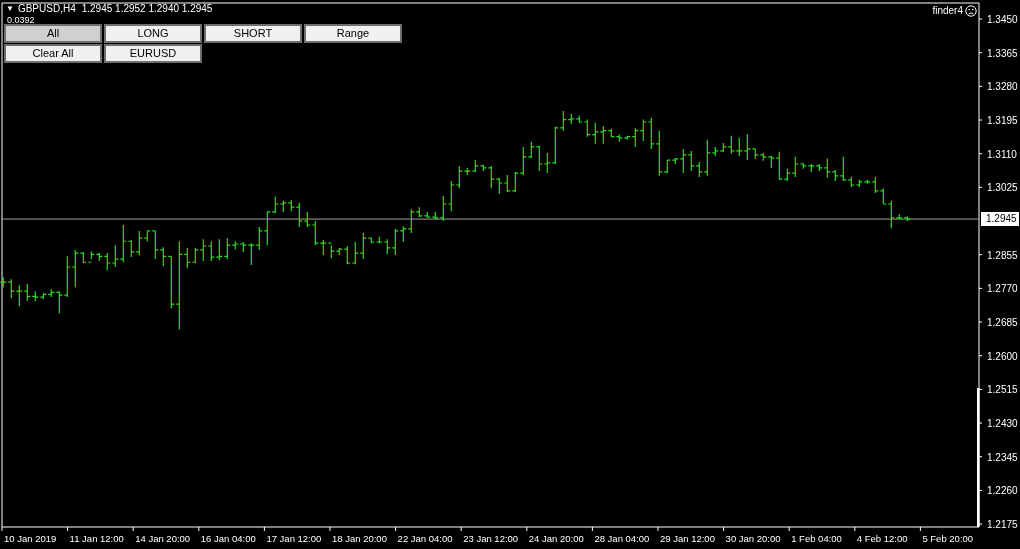 Image resolution: width=1020 pixels, height=549 pixels. What do you see at coordinates (253, 33) in the screenshot?
I see `filter-button: SHORT` at bounding box center [253, 33].